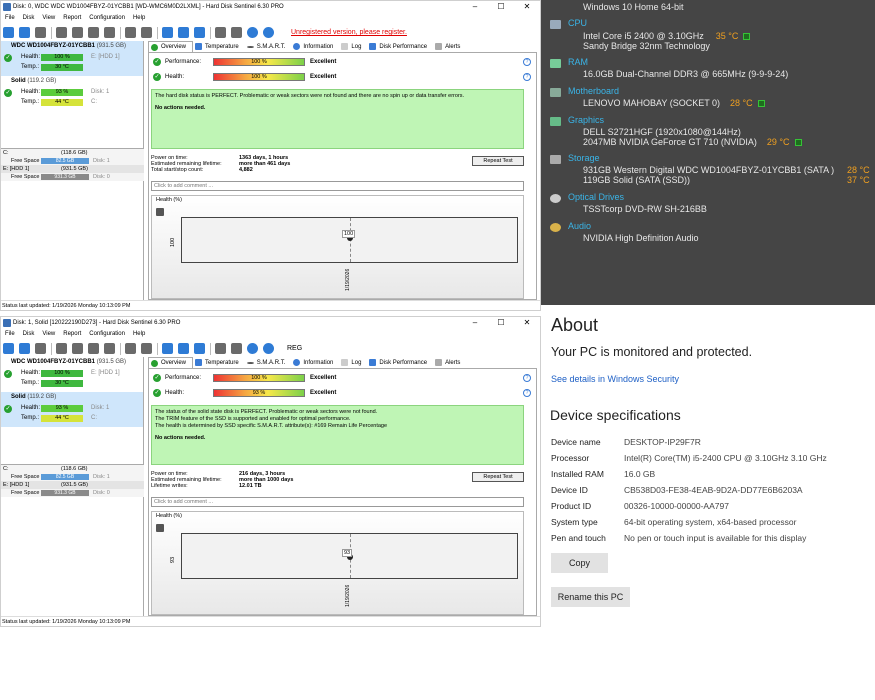 This screenshot has height=700, width=875. What do you see at coordinates (615, 379) in the screenshot?
I see `windows-security-link: See details in Windows Security` at bounding box center [615, 379].